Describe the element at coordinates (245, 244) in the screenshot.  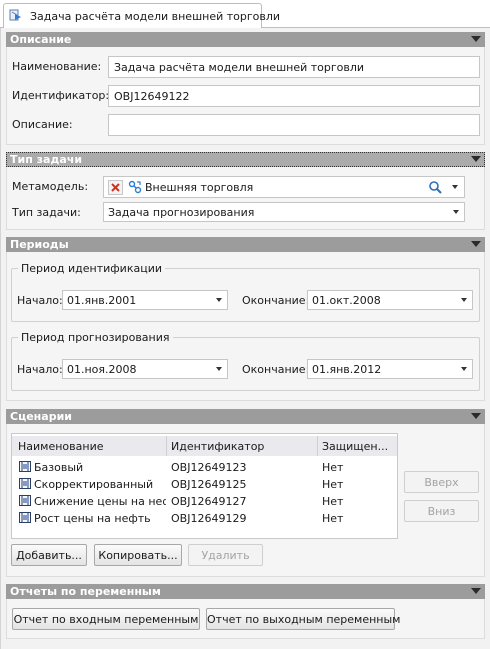
I see `section-header-periods: Периоды` at that location.